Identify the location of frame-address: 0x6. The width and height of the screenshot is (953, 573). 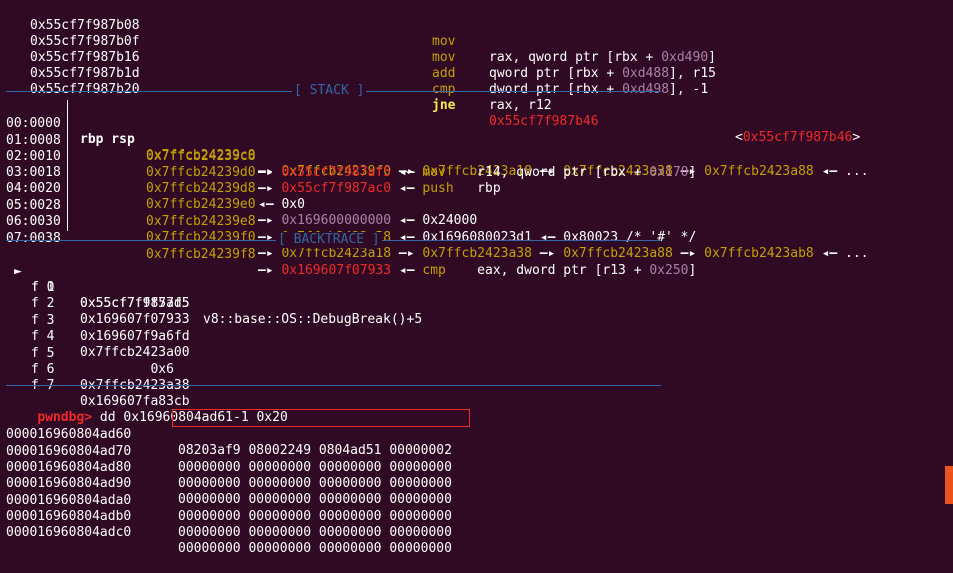
(127, 369).